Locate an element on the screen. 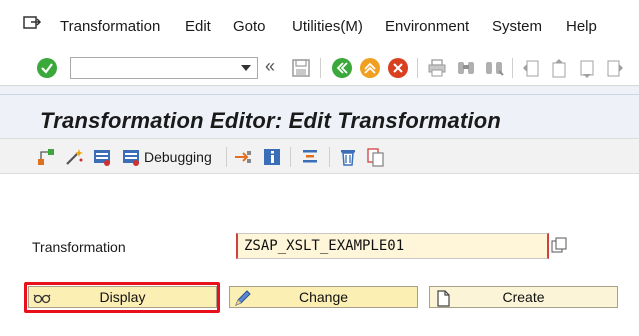 Image resolution: width=639 pixels, height=336 pixels. new-document-icon is located at coordinates (443, 298).